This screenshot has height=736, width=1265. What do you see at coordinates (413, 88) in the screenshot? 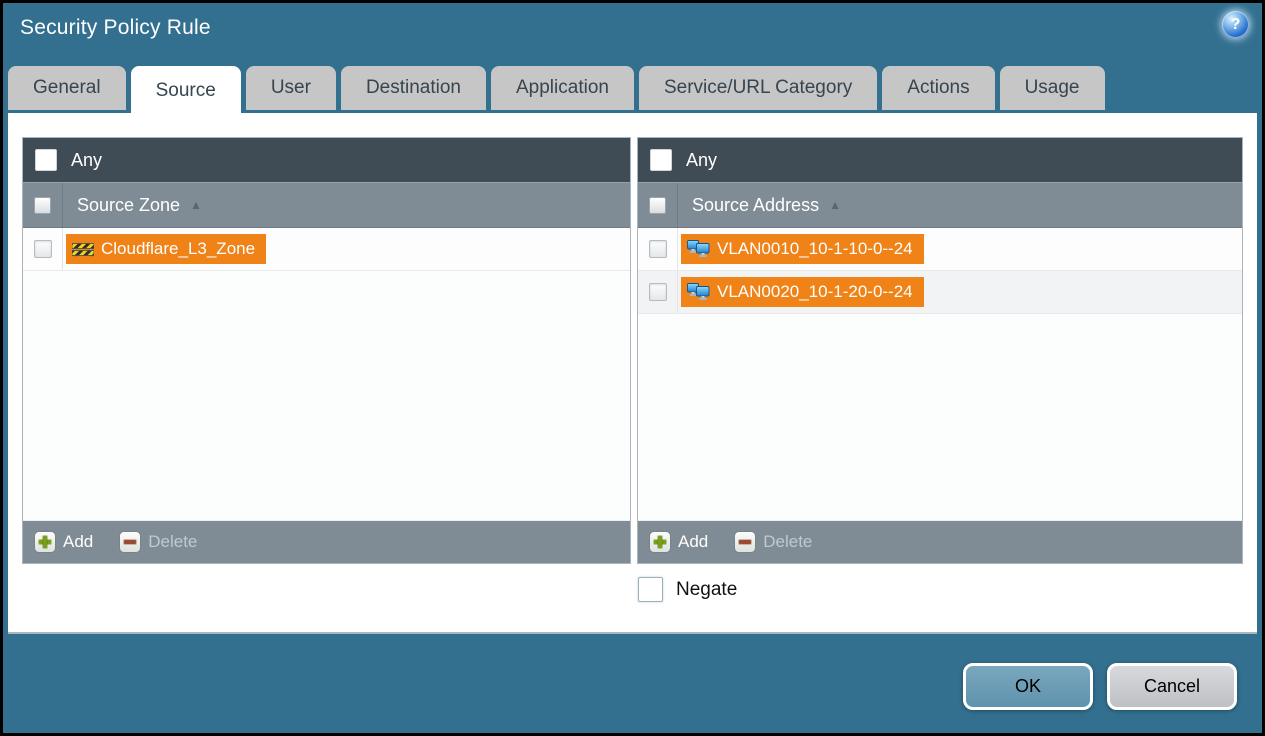
I see `tab-destination: Destination` at bounding box center [413, 88].